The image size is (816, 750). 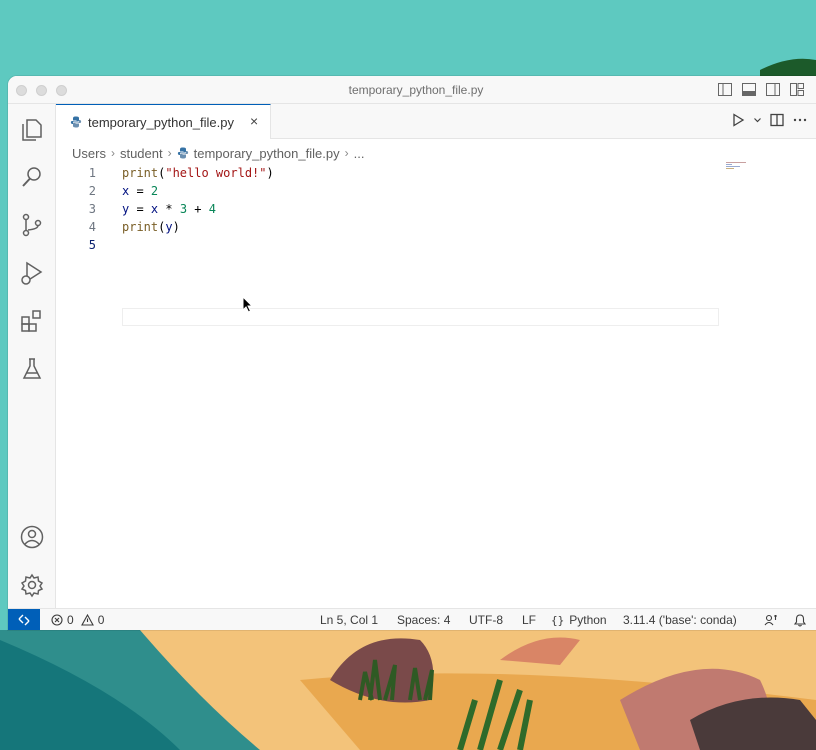 What do you see at coordinates (89, 153) in the screenshot?
I see `breadcrumb-item-users: Users` at bounding box center [89, 153].